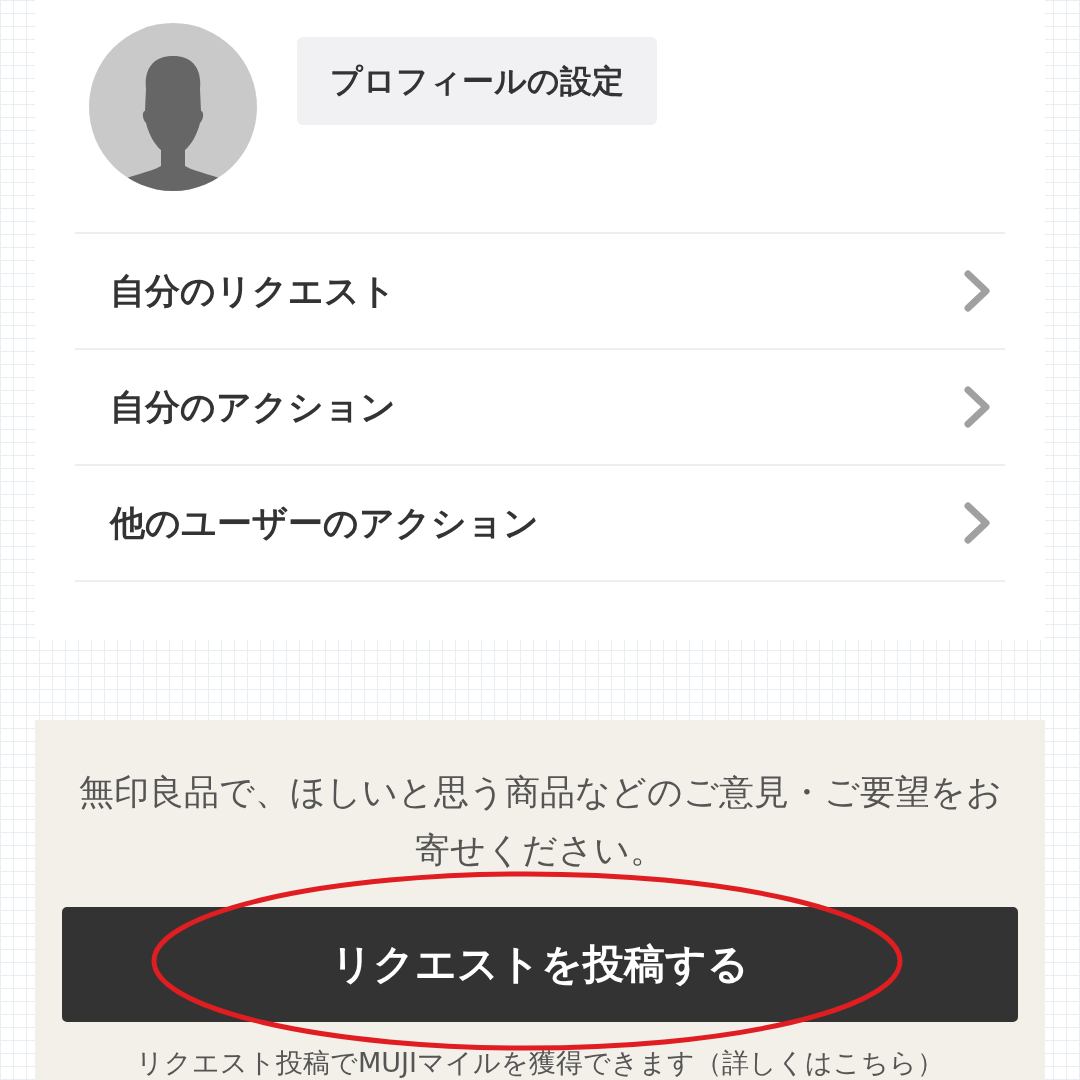  I want to click on menu-item-label: 他のユーザーのアクション, so click(324, 523).